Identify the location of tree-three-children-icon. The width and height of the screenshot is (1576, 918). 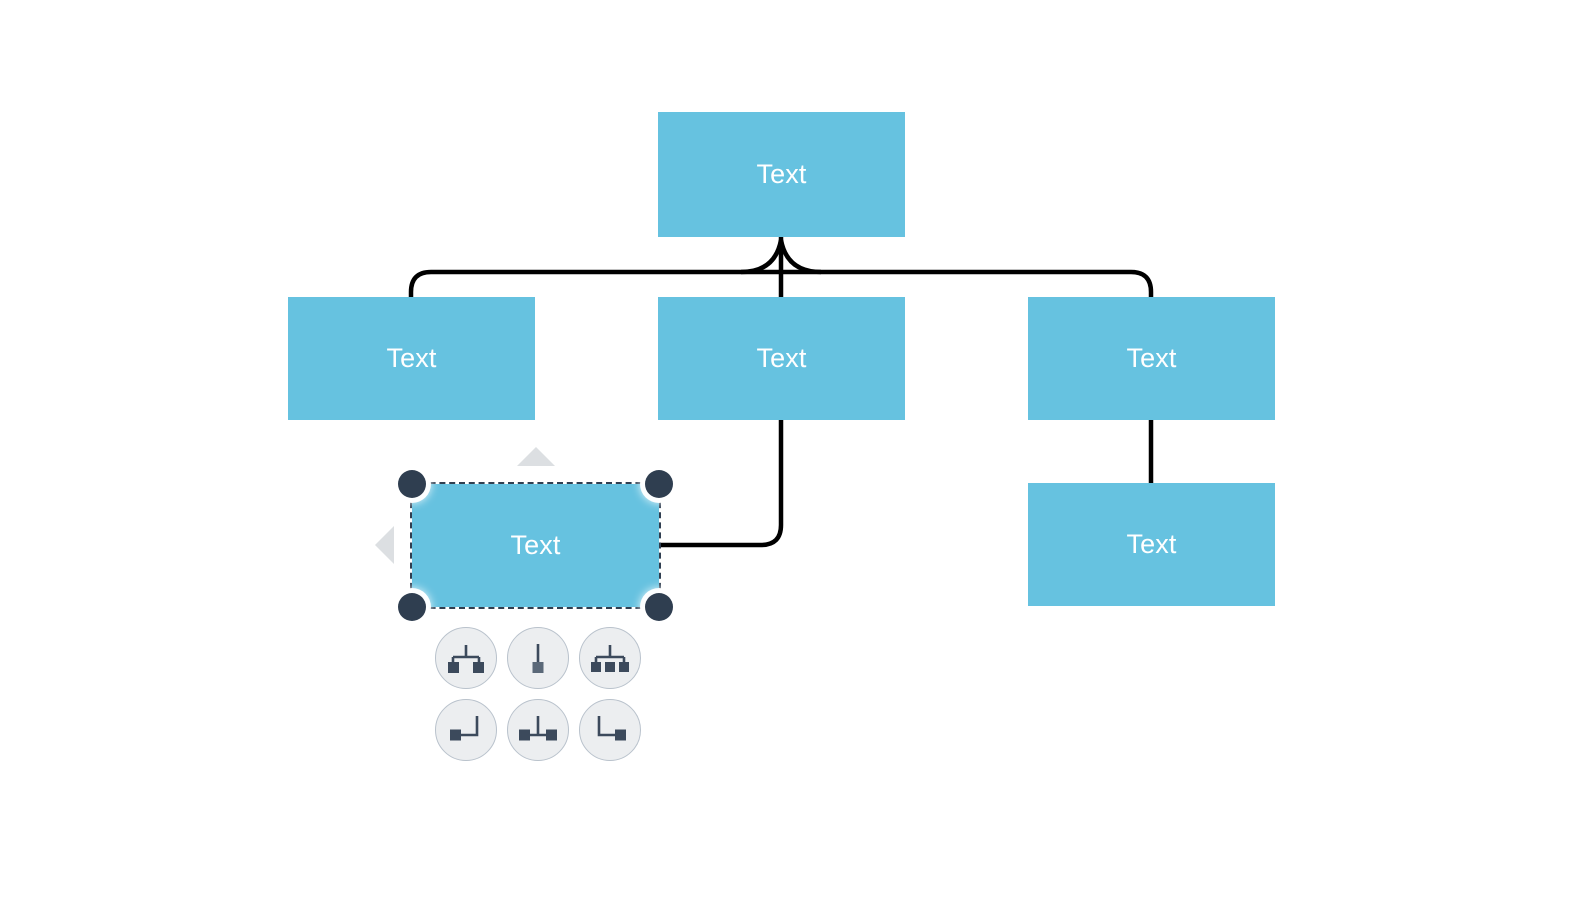
(610, 658).